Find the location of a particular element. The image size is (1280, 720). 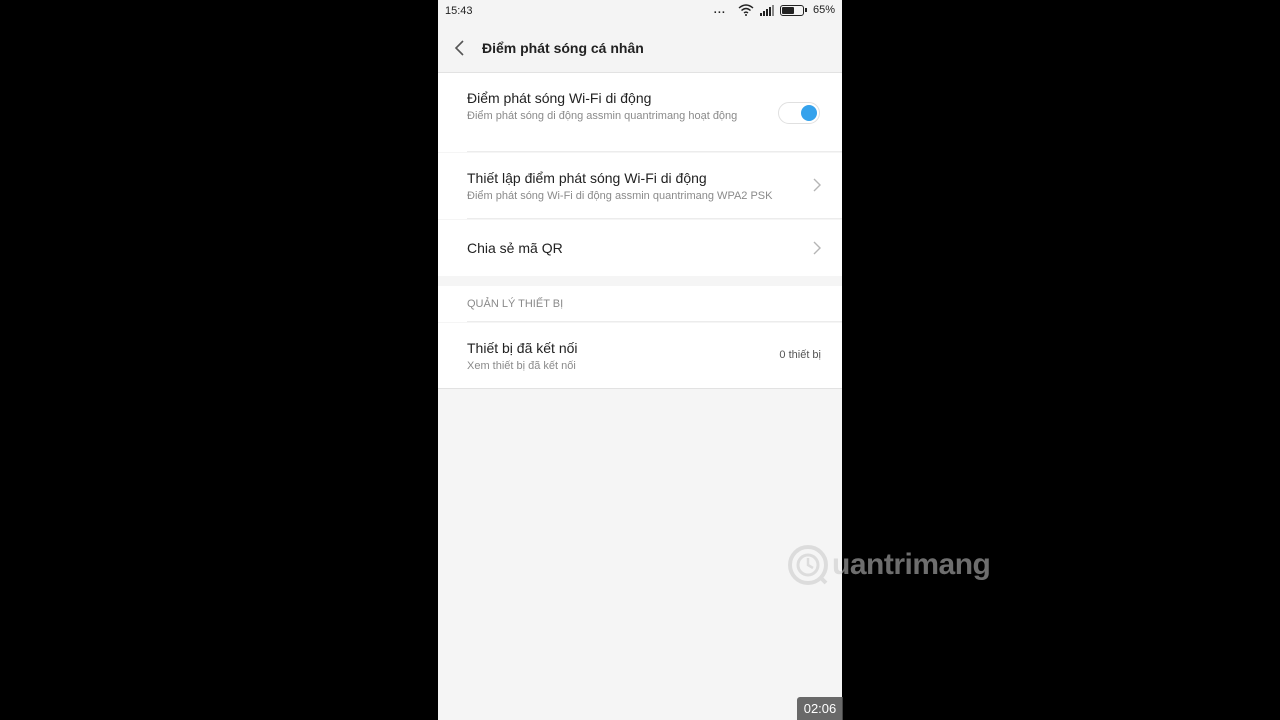

connected-subtitle: Xem thiết bị đã kết nối is located at coordinates (521, 366).